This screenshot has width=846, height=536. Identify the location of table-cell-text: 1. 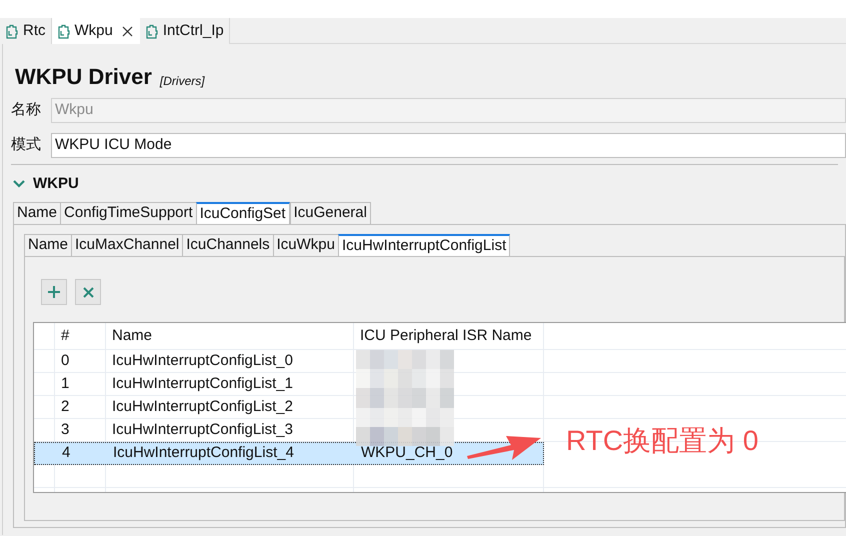
(65, 384).